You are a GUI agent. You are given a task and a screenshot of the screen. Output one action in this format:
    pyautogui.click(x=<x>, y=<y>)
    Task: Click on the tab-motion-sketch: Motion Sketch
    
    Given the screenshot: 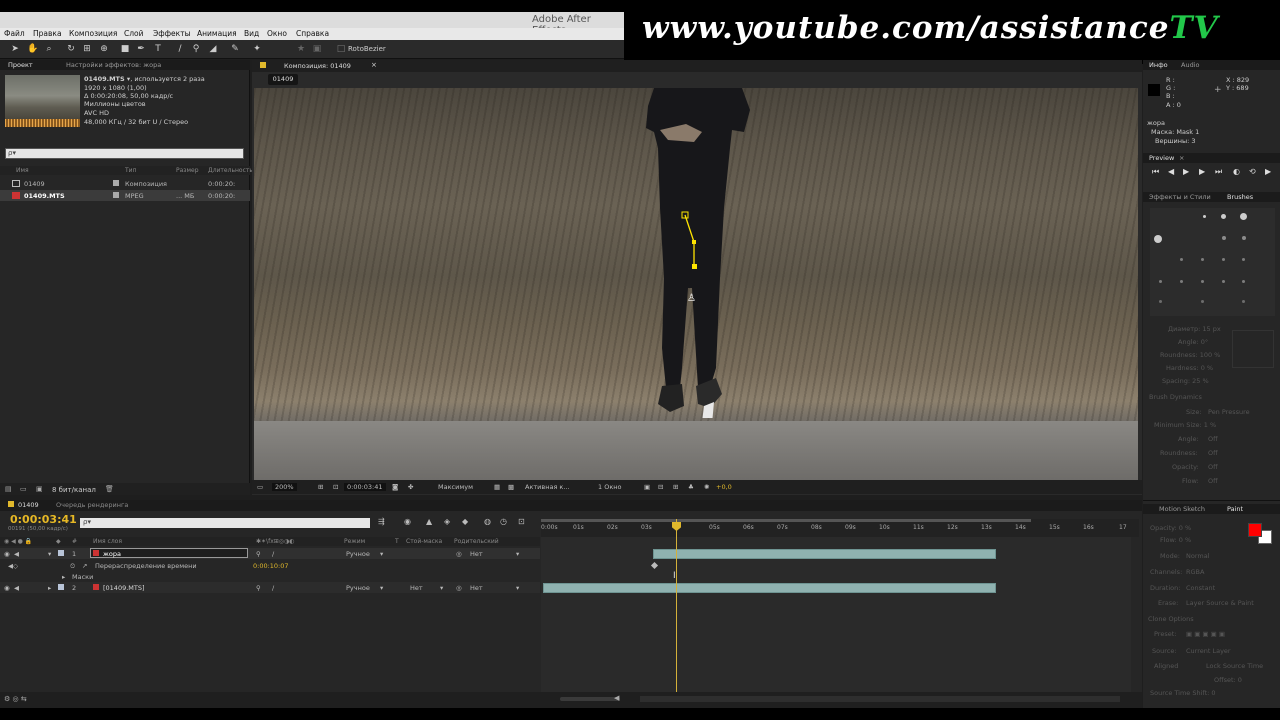 What is the action you would take?
    pyautogui.click(x=1182, y=509)
    